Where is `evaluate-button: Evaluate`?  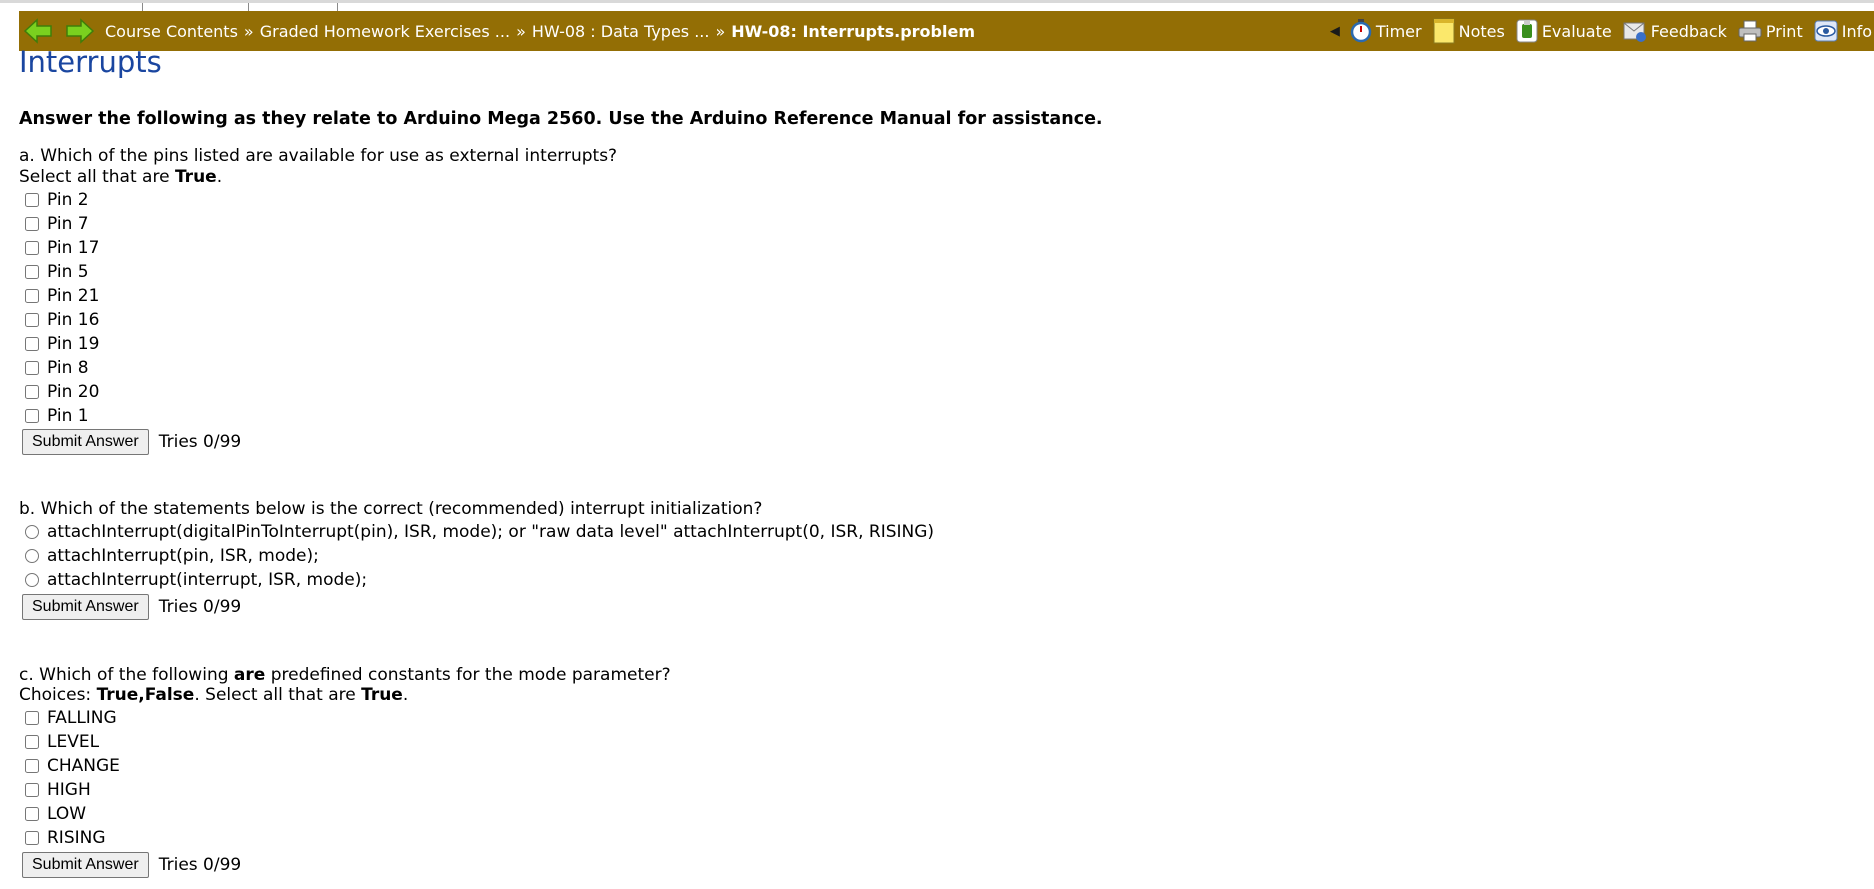
evaluate-button: Evaluate is located at coordinates (1564, 31).